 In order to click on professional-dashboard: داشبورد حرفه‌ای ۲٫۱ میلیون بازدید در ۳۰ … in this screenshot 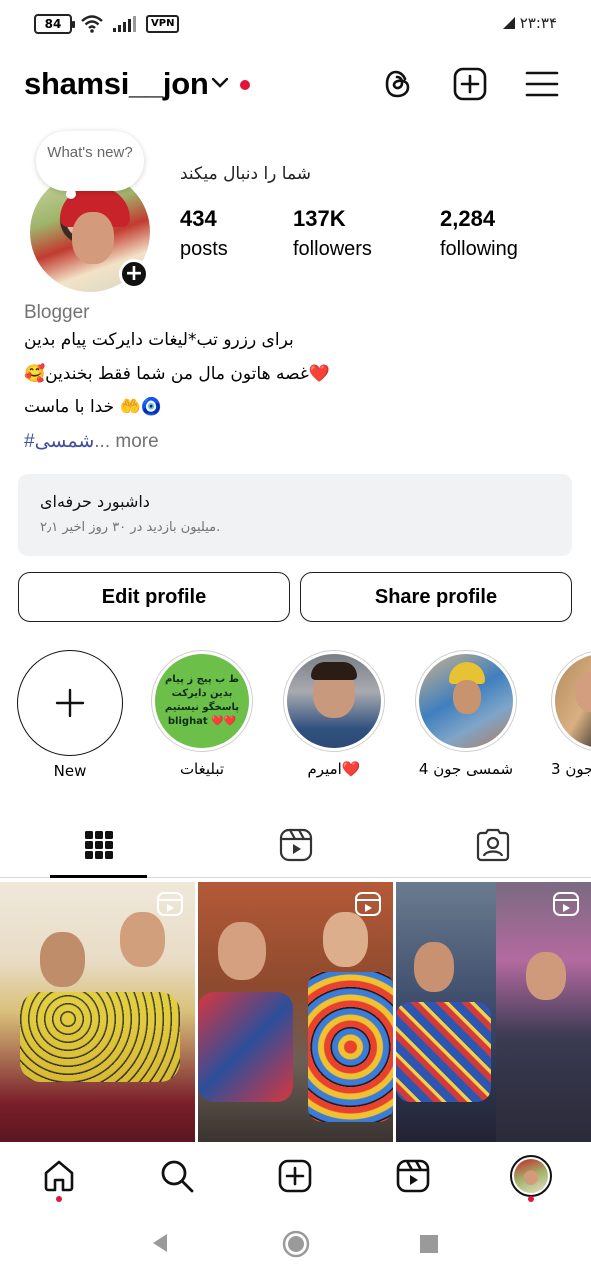, I will do `click(295, 515)`.